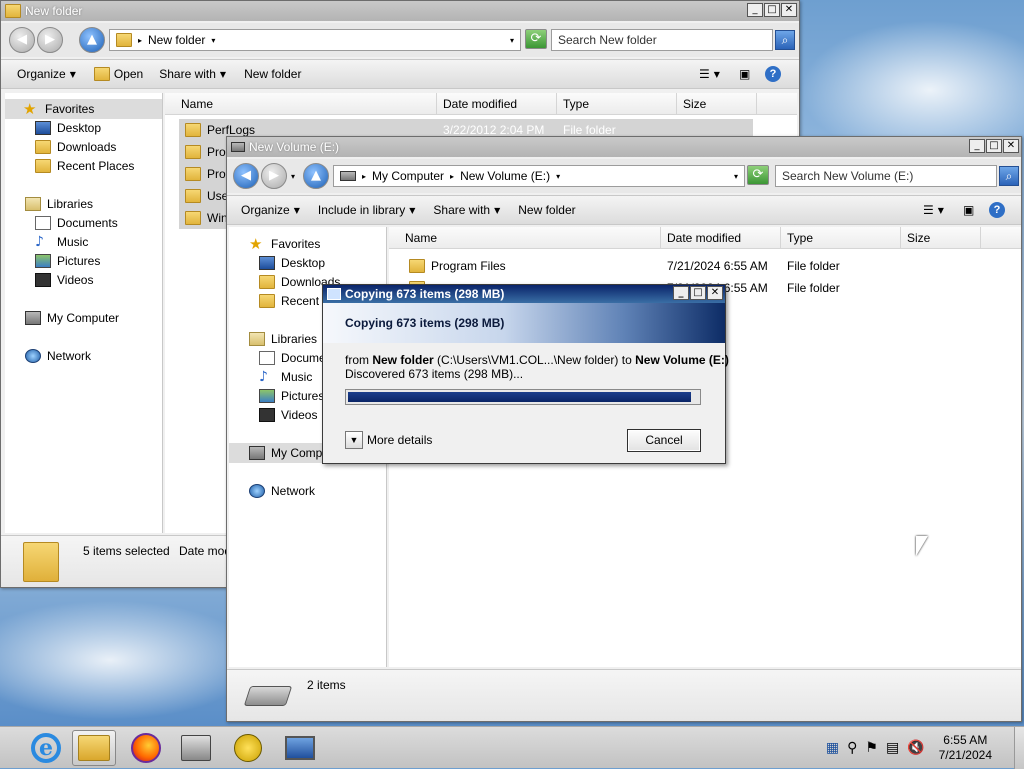 Image resolution: width=1024 pixels, height=769 pixels. What do you see at coordinates (624, 147) in the screenshot?
I see `title-bar: New Volume (E:) _ □ ✕` at bounding box center [624, 147].